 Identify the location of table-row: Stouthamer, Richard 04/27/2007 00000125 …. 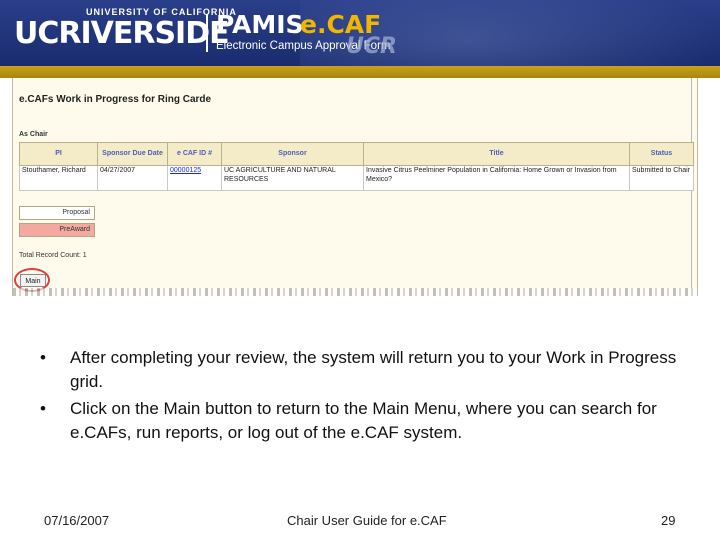
(356, 178).